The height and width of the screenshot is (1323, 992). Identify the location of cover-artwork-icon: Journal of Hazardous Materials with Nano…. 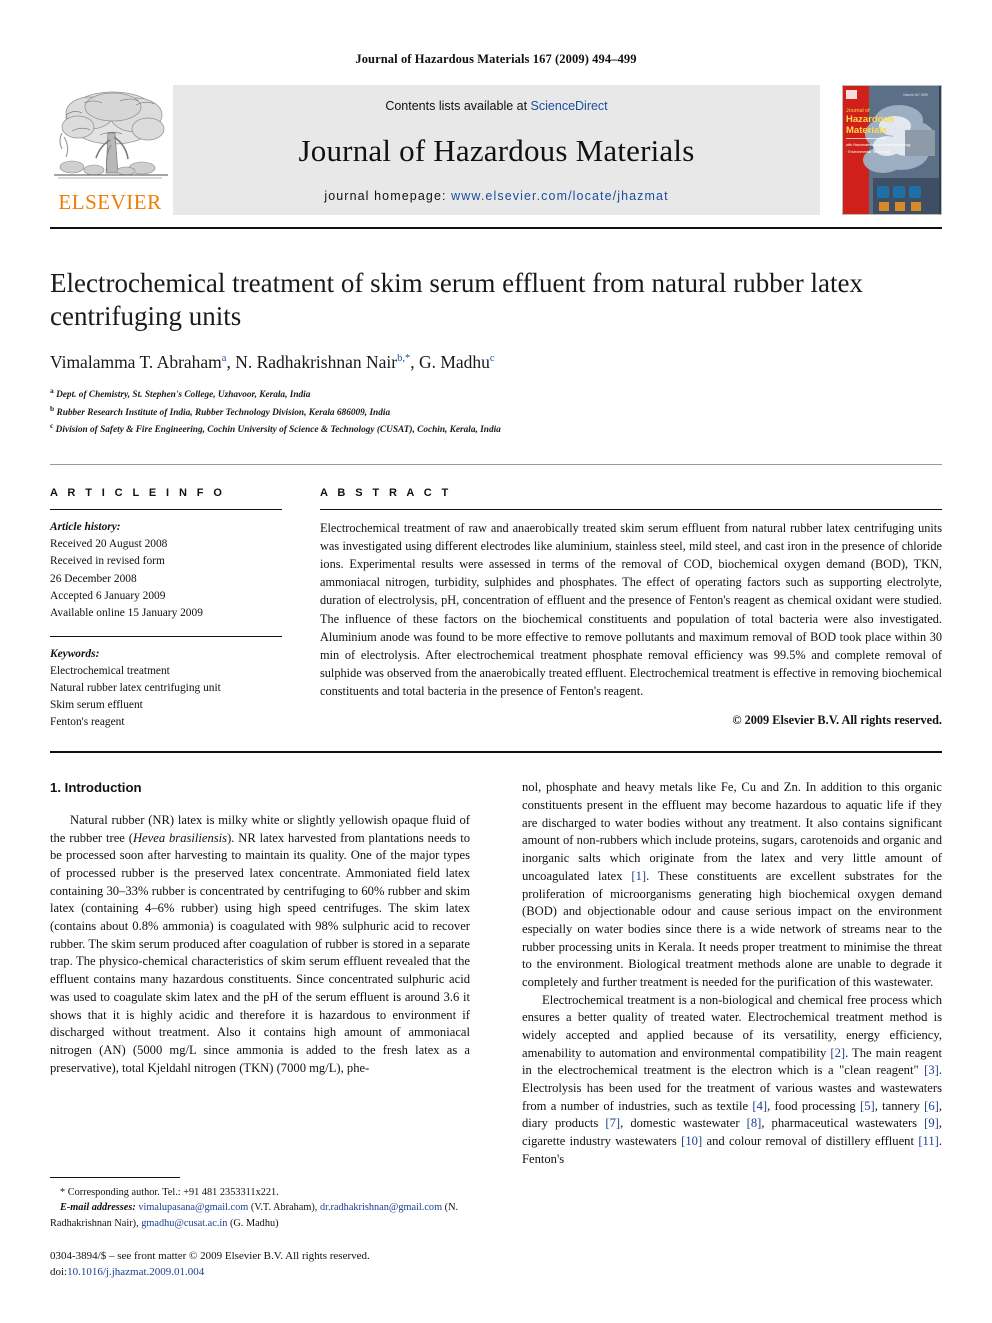
(891, 150).